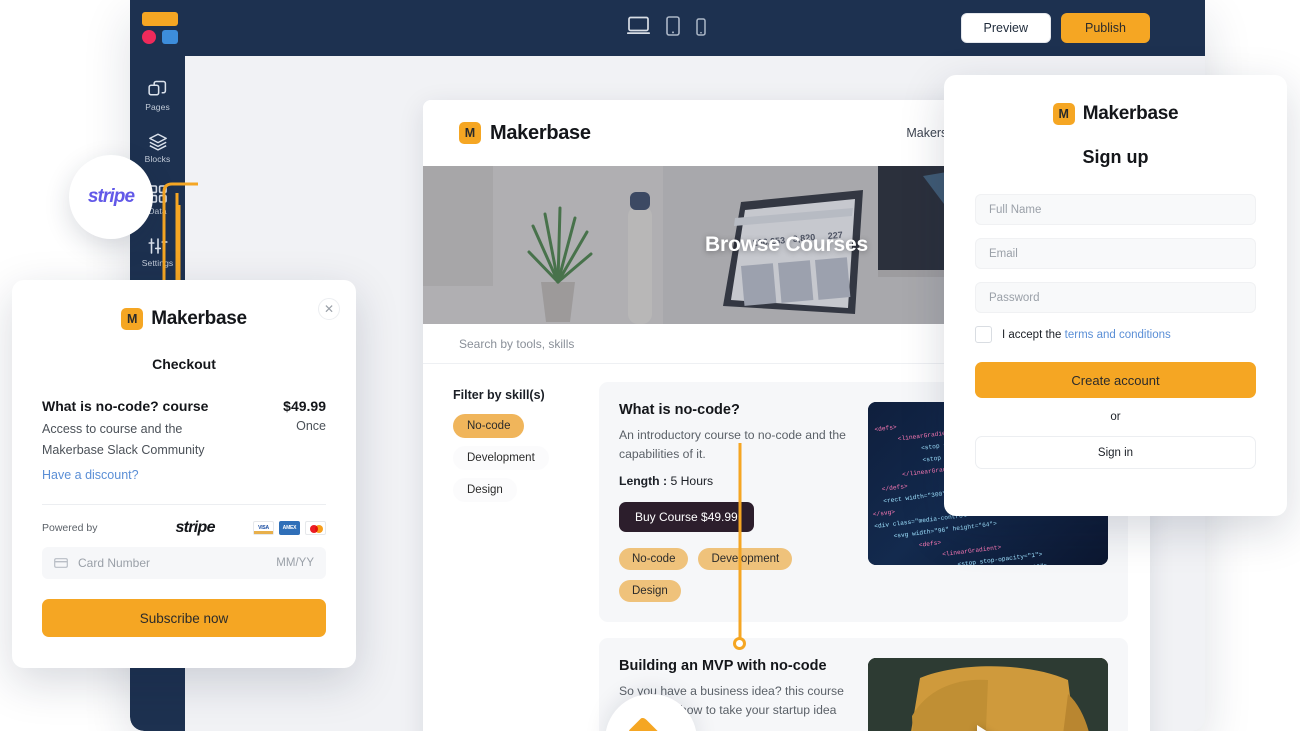 The height and width of the screenshot is (731, 1300). I want to click on builder-actions: Preview Publish, so click(1055, 28).